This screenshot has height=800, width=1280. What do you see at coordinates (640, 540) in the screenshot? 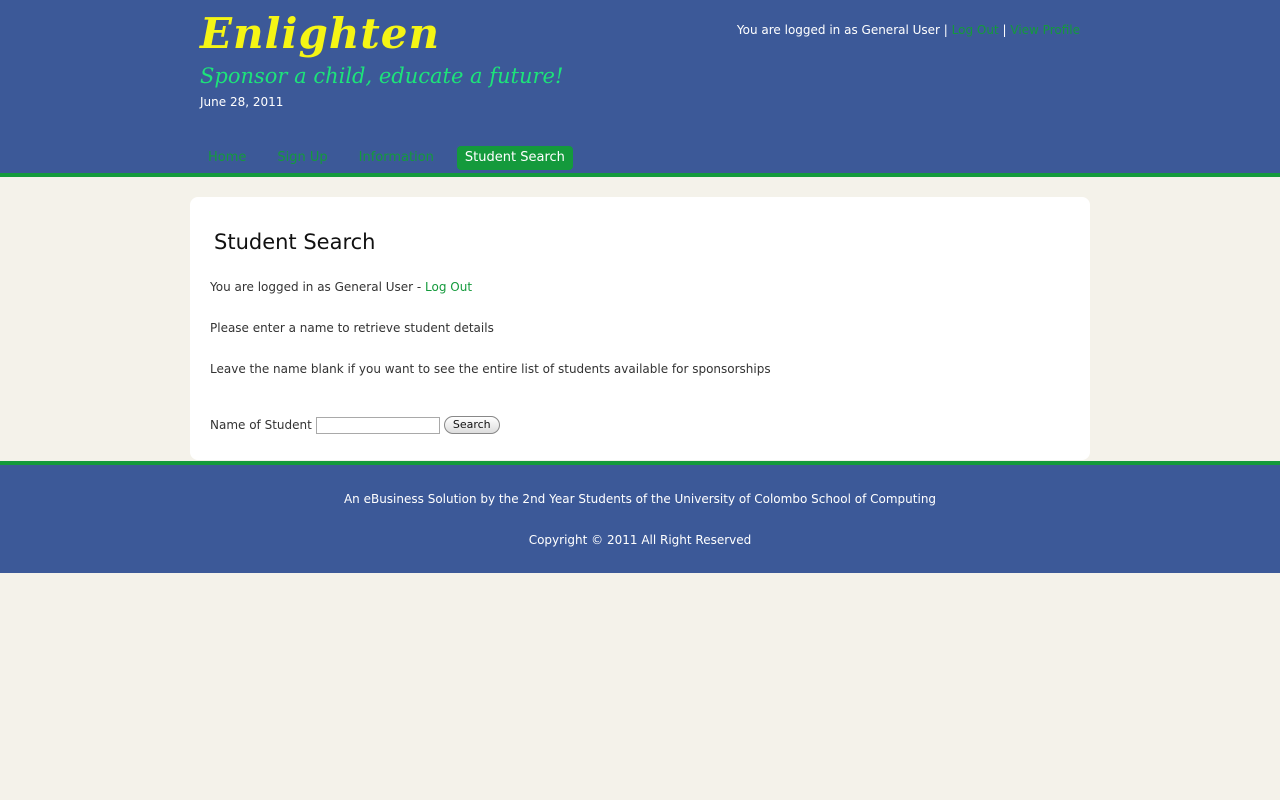
I see `footer-copyright: Copyright © 2011 All Right Reserved` at bounding box center [640, 540].